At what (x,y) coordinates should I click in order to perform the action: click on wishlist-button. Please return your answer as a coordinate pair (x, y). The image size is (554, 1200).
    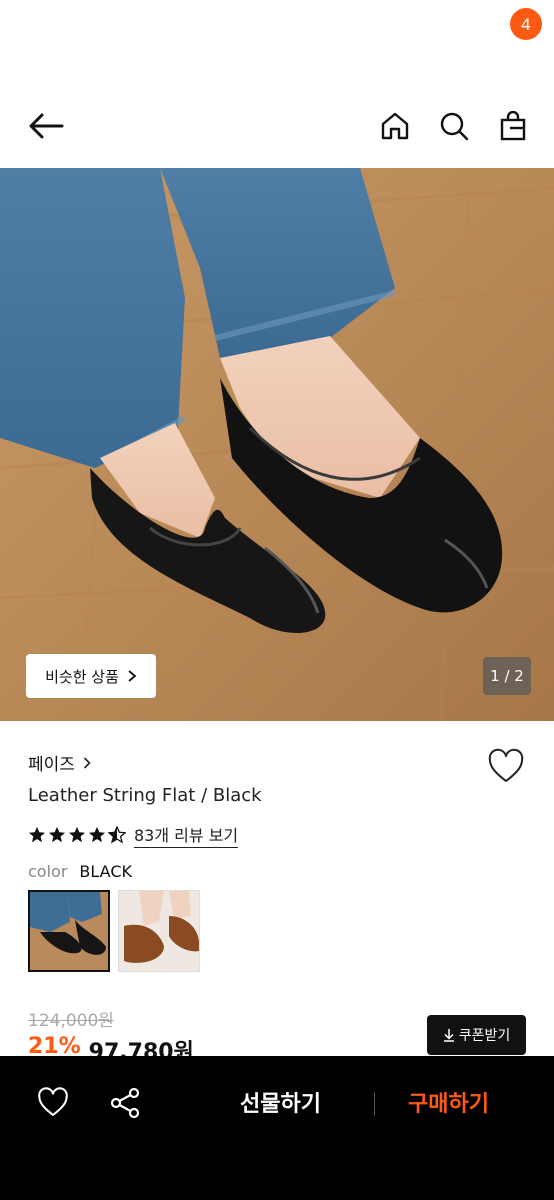
    Looking at the image, I should click on (506, 767).